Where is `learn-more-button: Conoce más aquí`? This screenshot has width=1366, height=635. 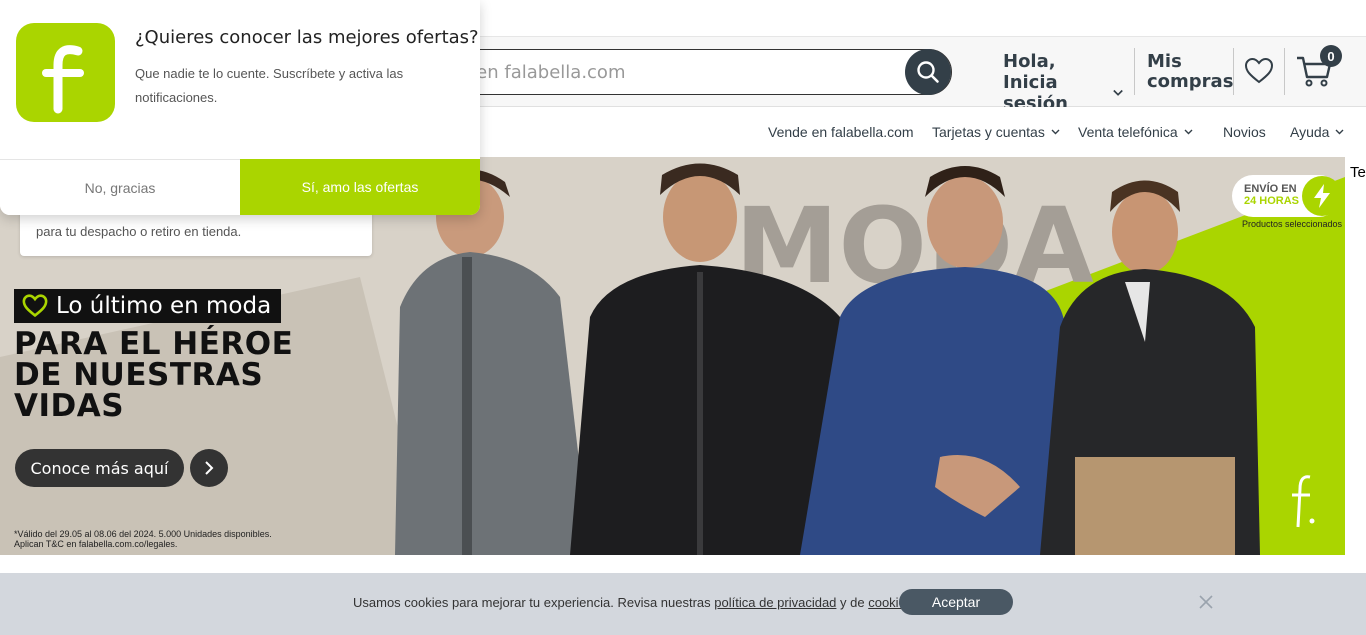 learn-more-button: Conoce más aquí is located at coordinates (99, 468).